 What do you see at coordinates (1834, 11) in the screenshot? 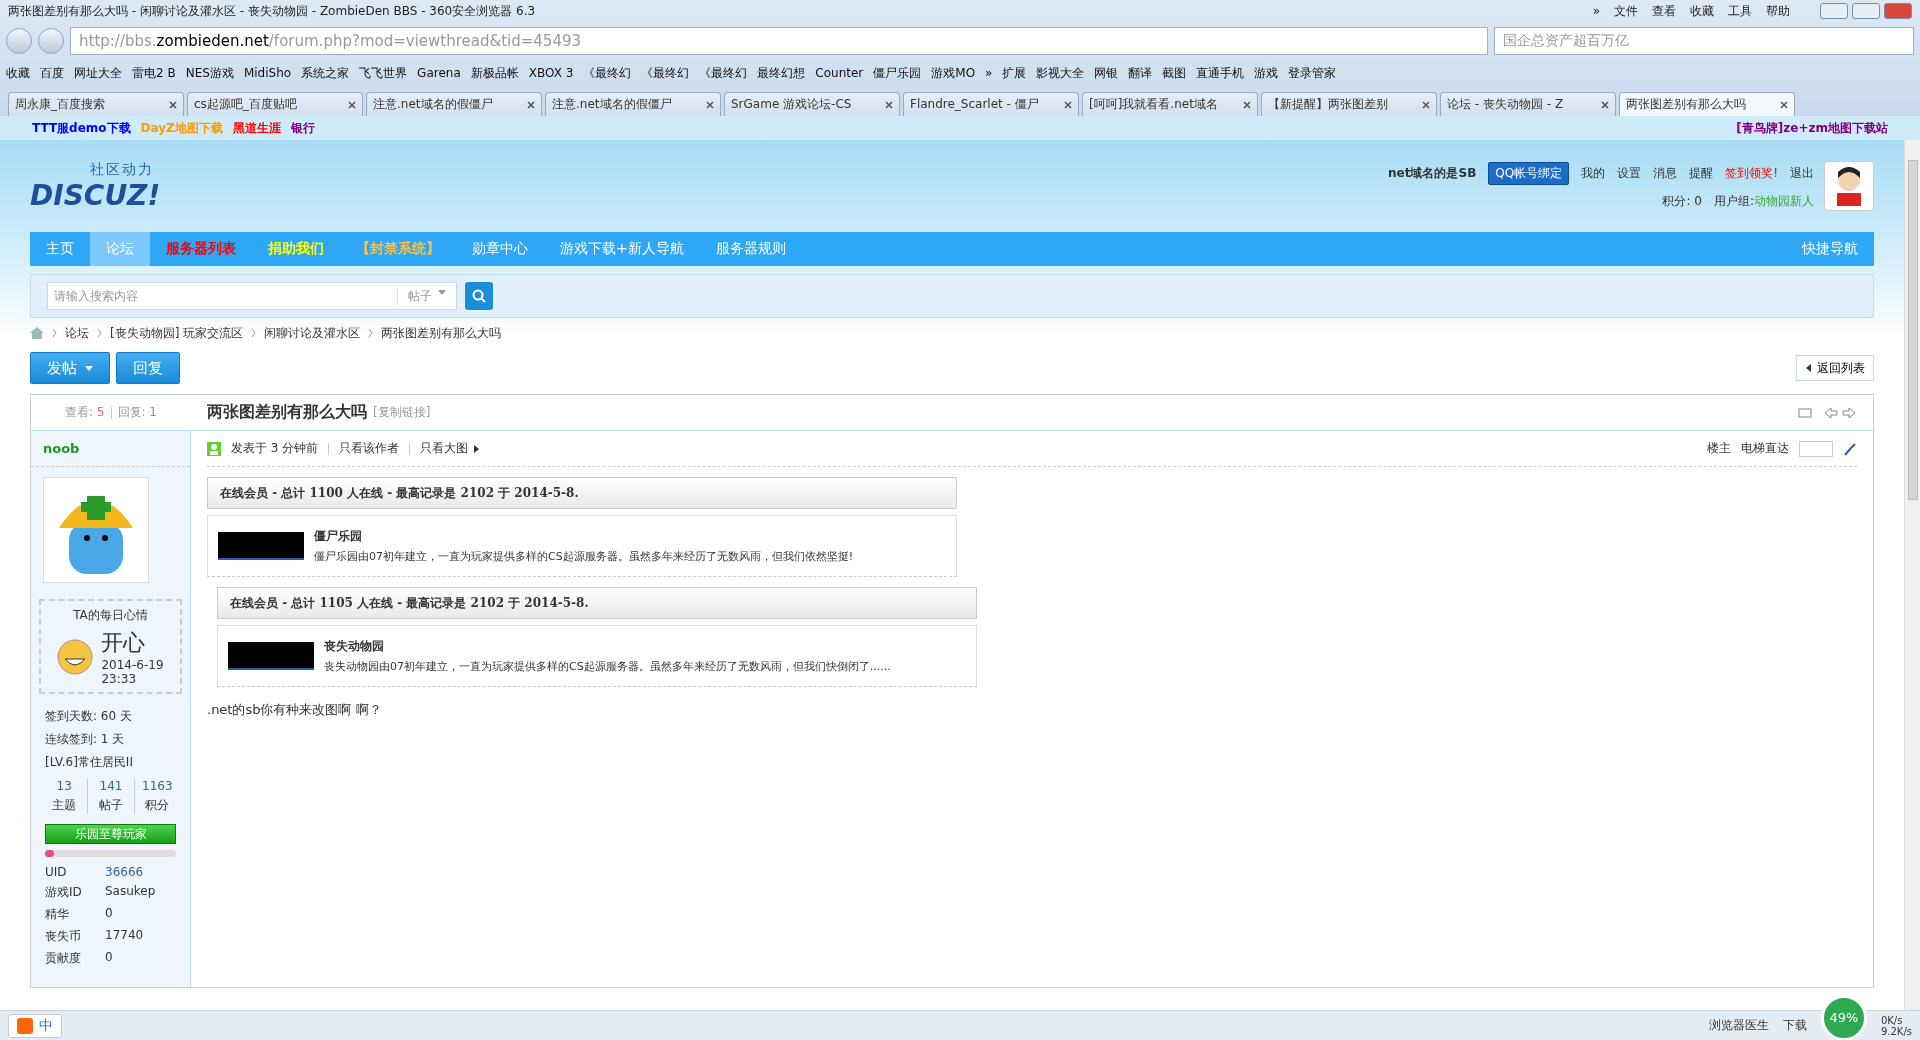
I see `minimize-button` at bounding box center [1834, 11].